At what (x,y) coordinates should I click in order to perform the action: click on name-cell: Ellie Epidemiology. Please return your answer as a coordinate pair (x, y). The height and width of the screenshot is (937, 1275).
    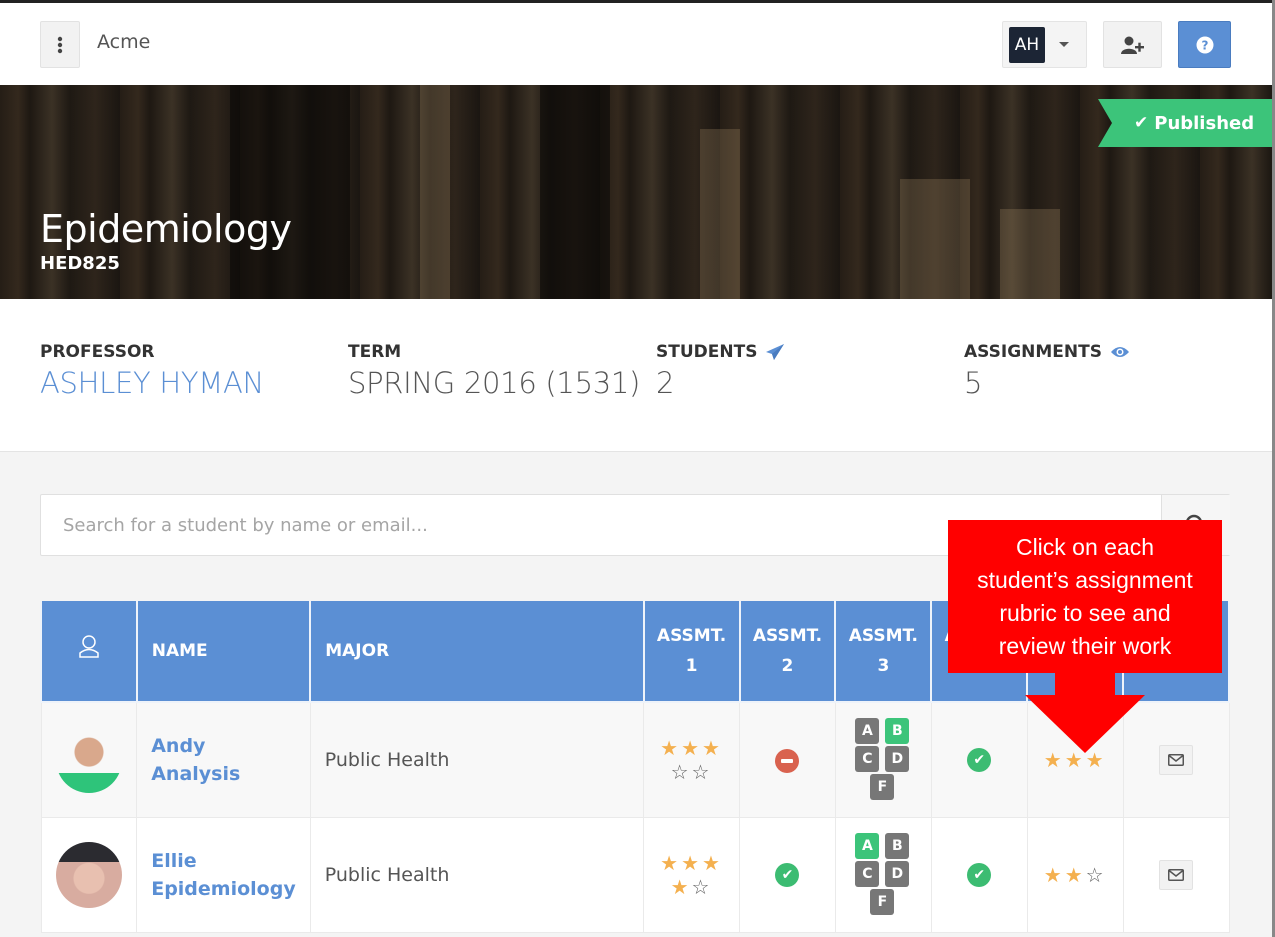
    Looking at the image, I should click on (223, 874).